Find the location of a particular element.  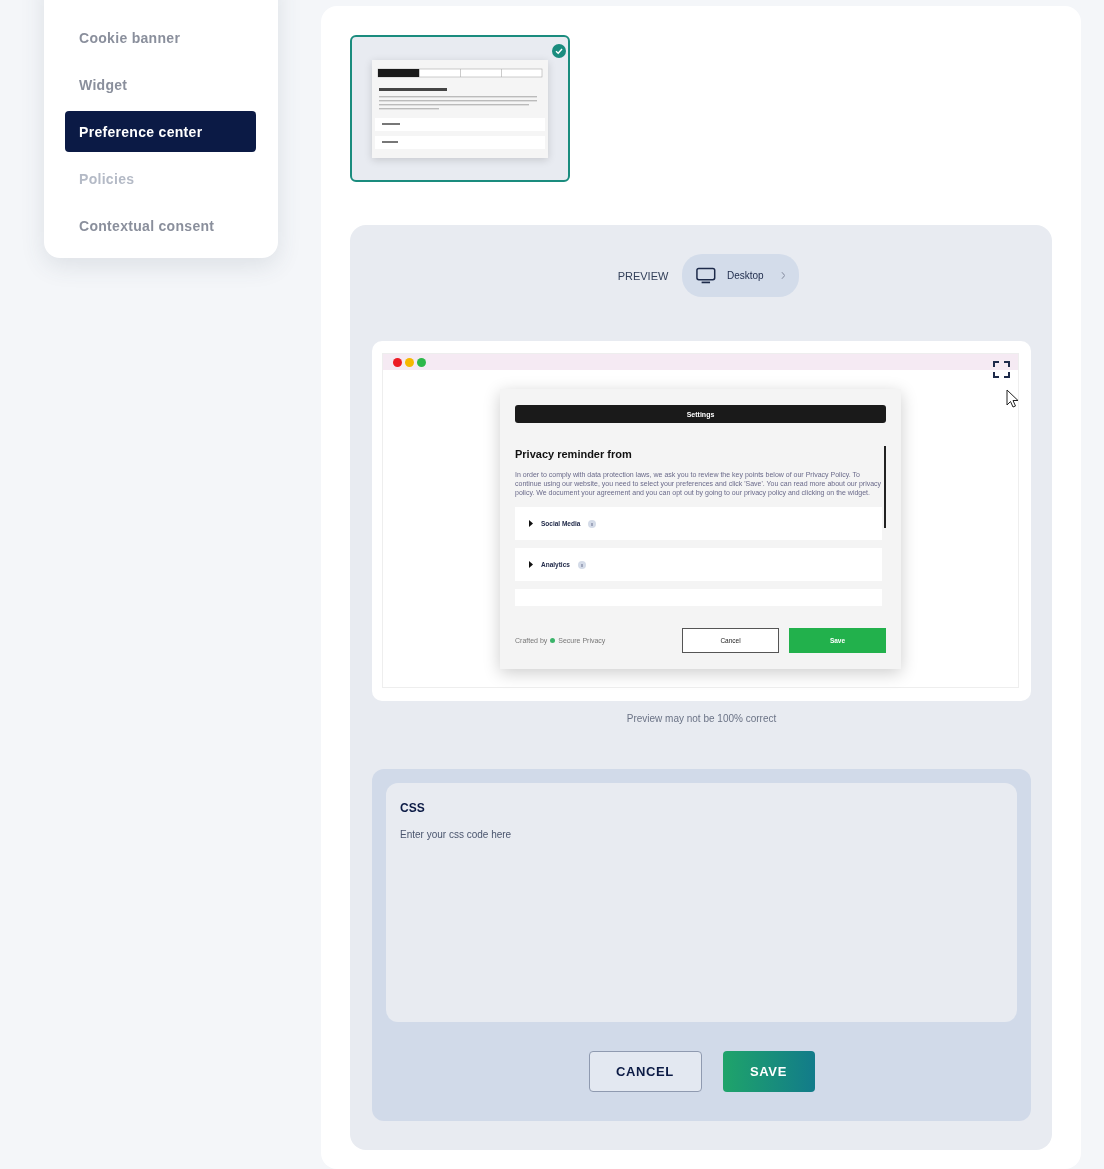

preview-label: PREVIEW is located at coordinates (643, 275).